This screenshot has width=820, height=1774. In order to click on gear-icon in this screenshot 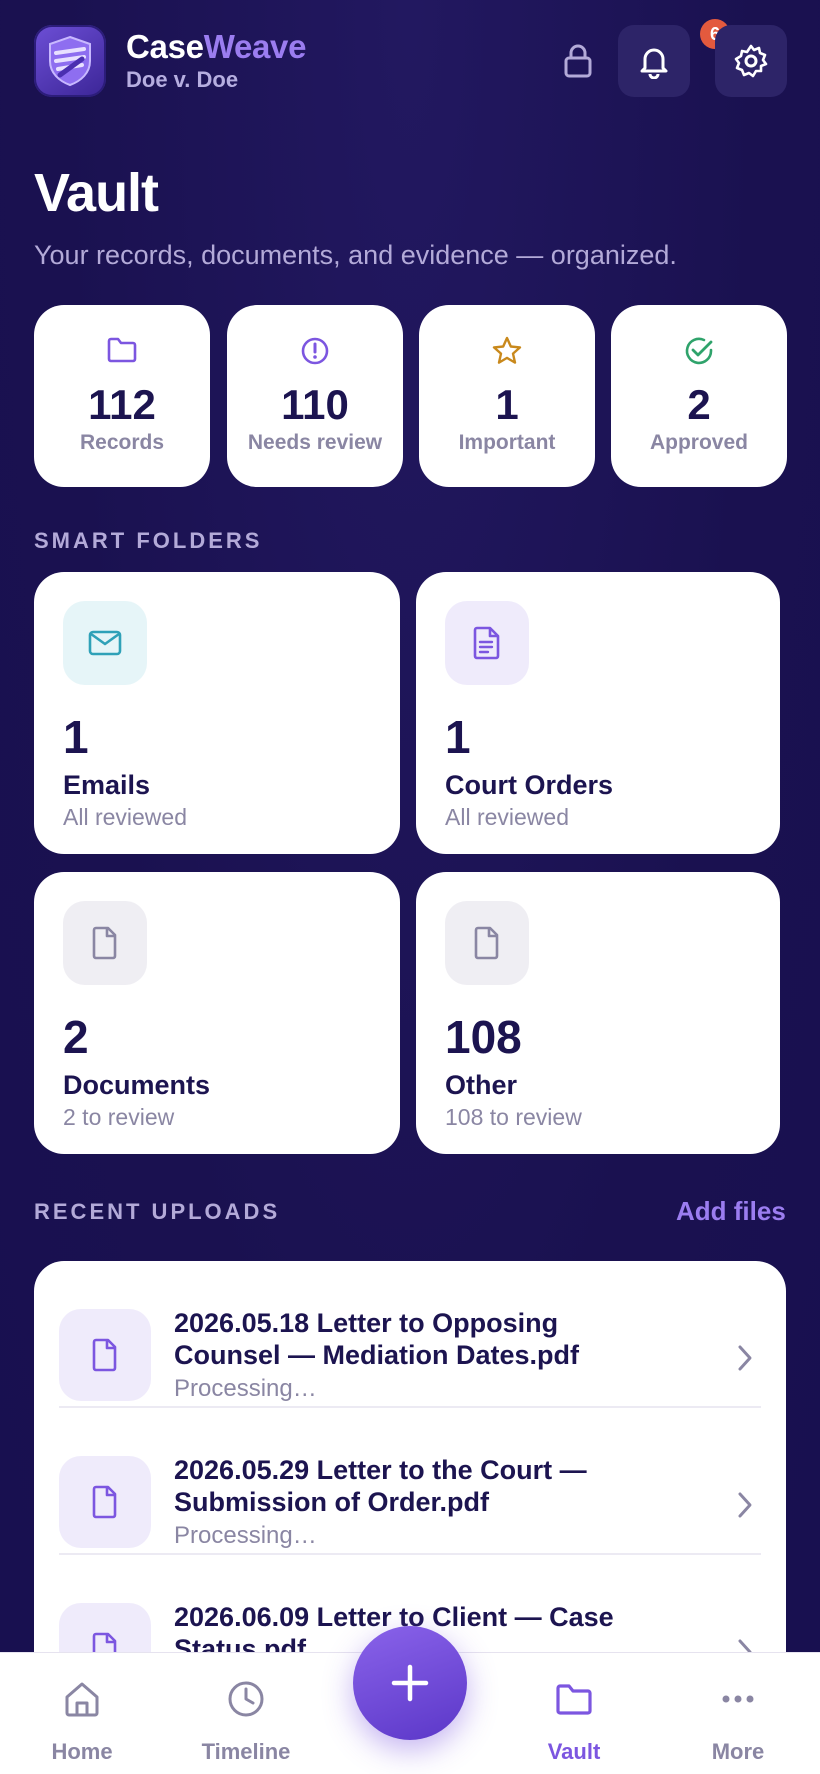, I will do `click(751, 61)`.